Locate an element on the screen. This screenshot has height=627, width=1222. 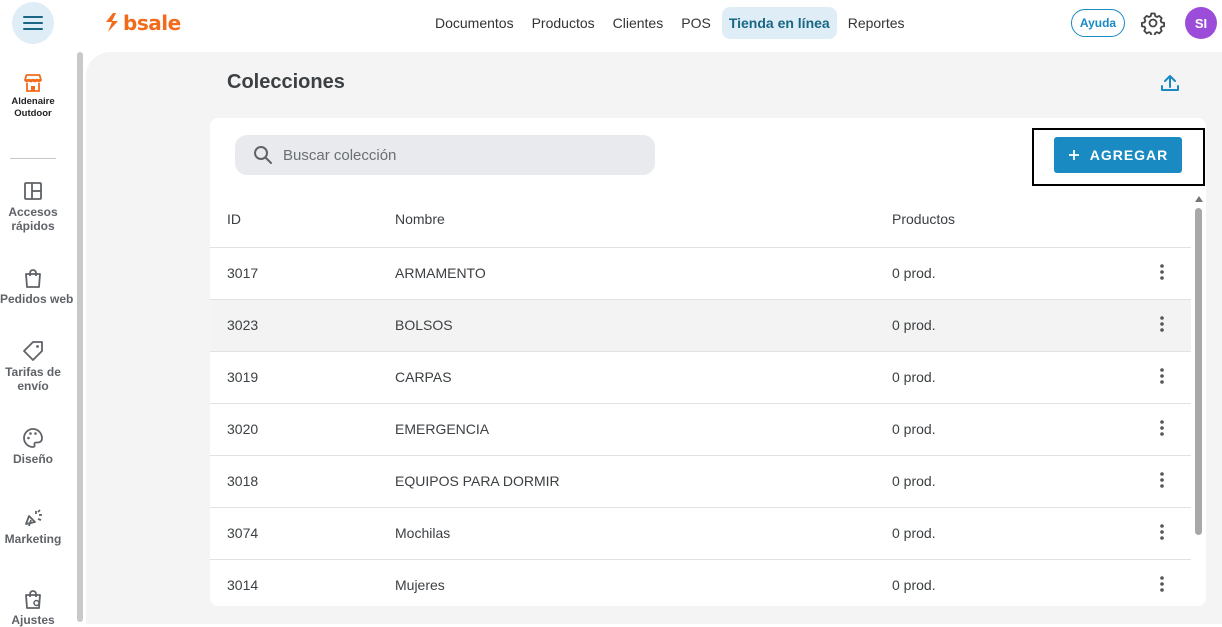
sidebar-item-label: Marketing is located at coordinates (33, 539).